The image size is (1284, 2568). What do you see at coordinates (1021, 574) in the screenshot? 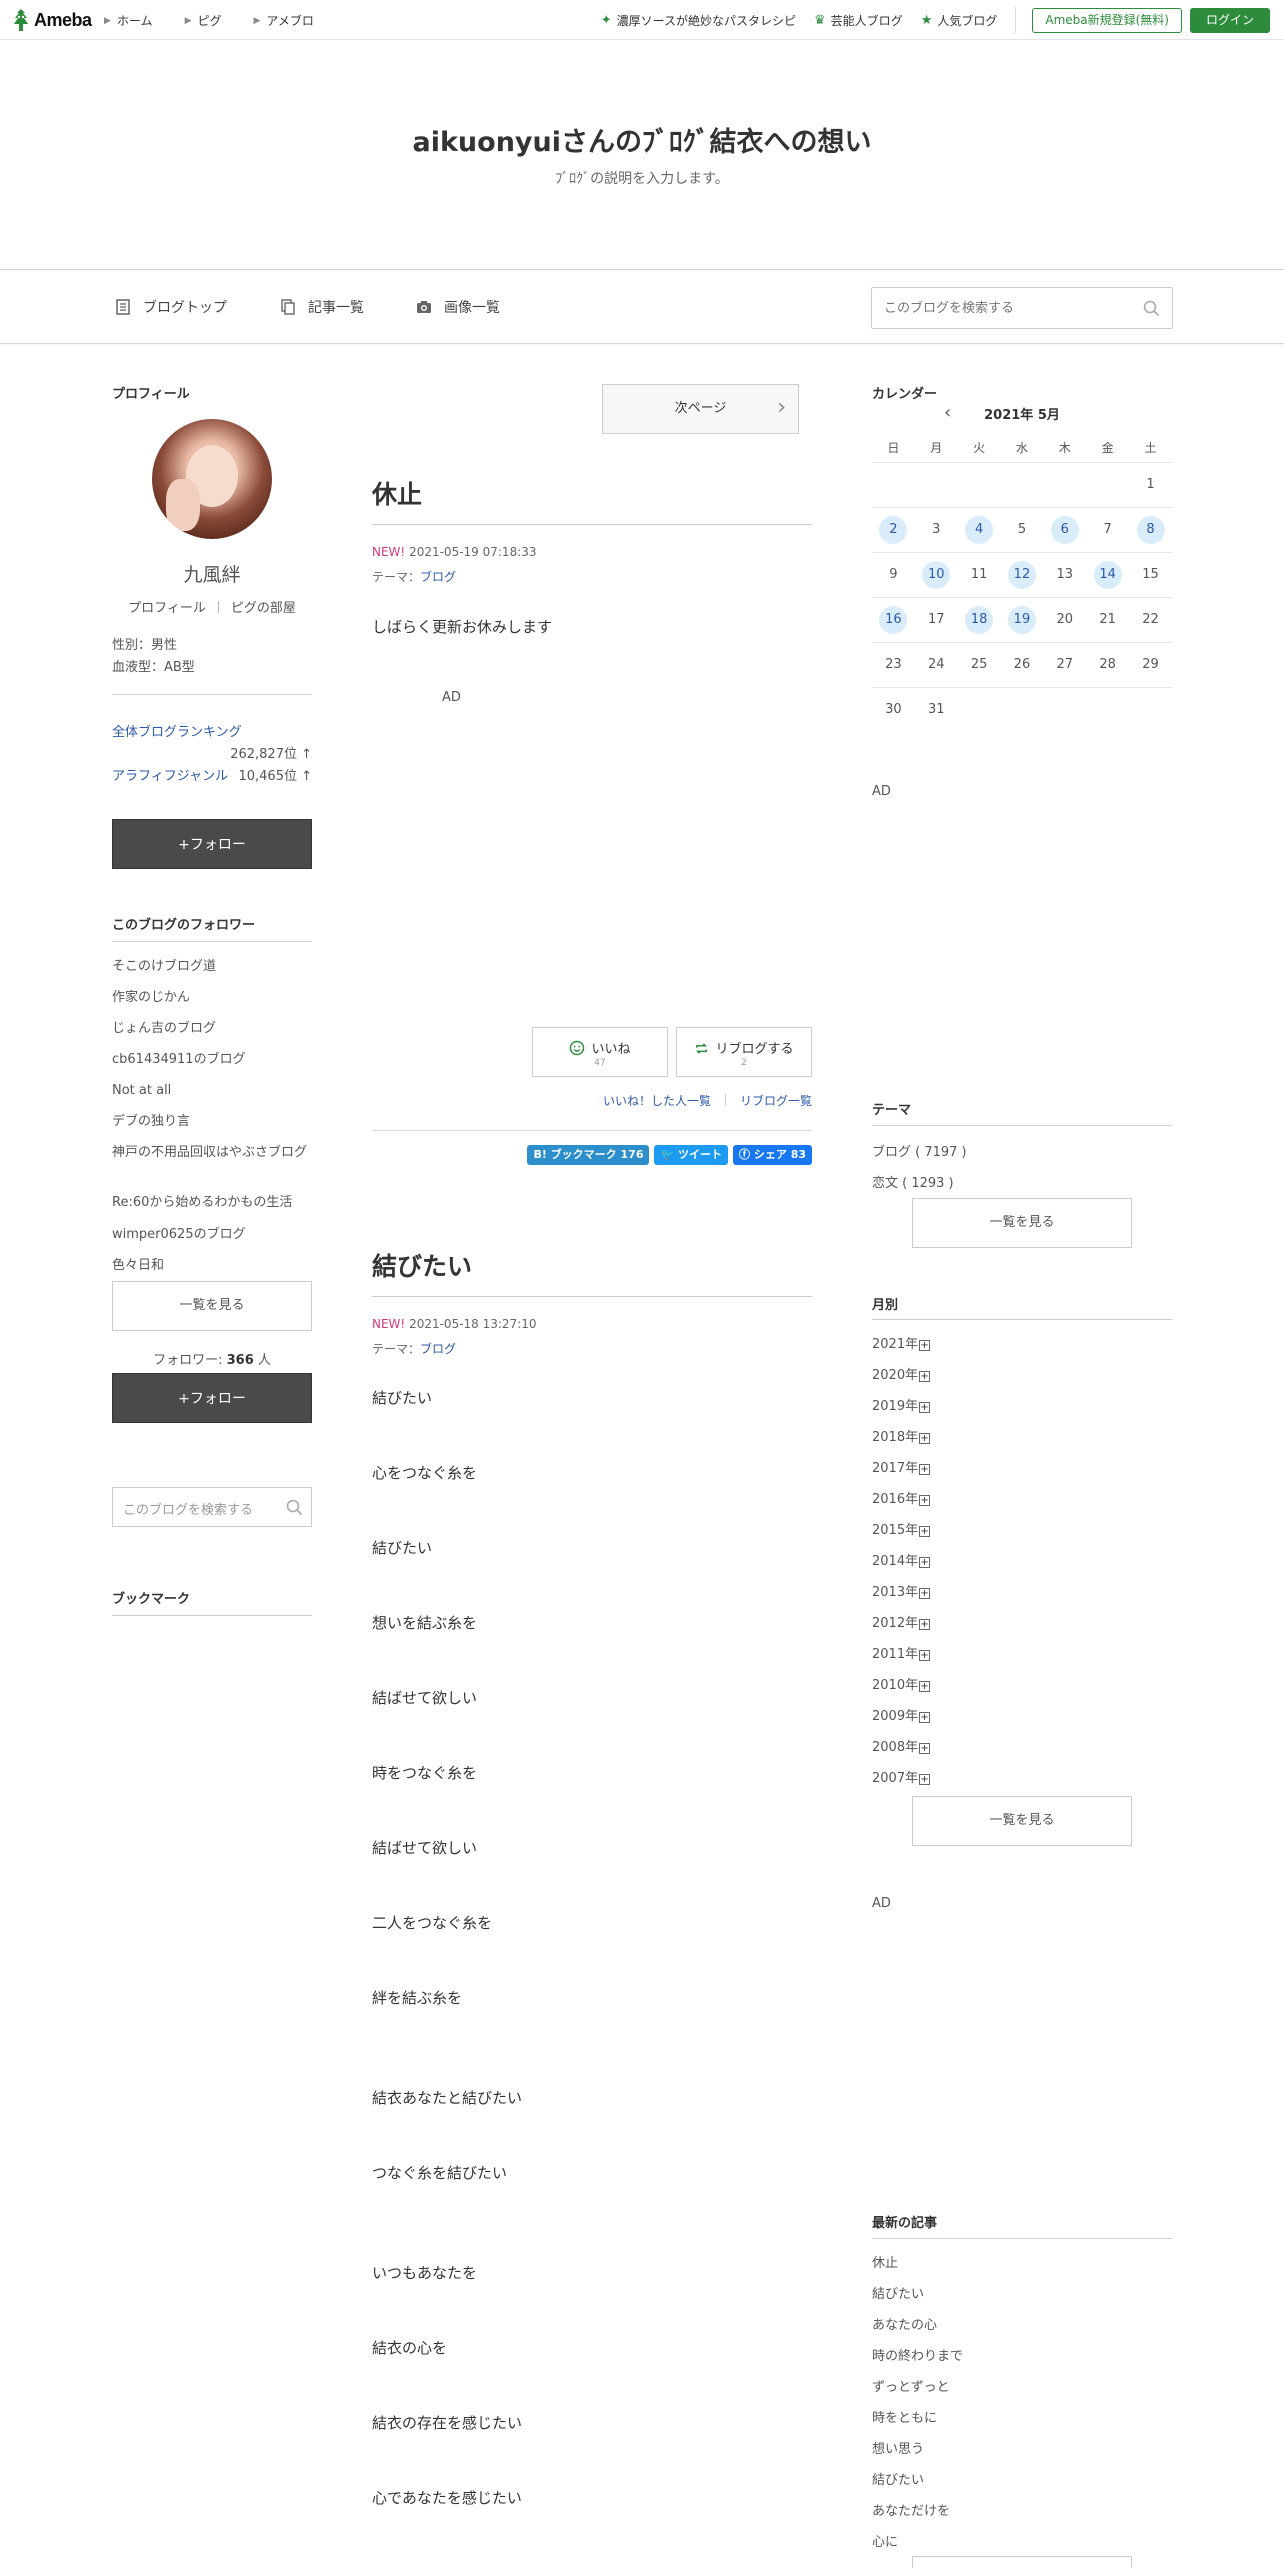
I see `calendar-day: 12` at bounding box center [1021, 574].